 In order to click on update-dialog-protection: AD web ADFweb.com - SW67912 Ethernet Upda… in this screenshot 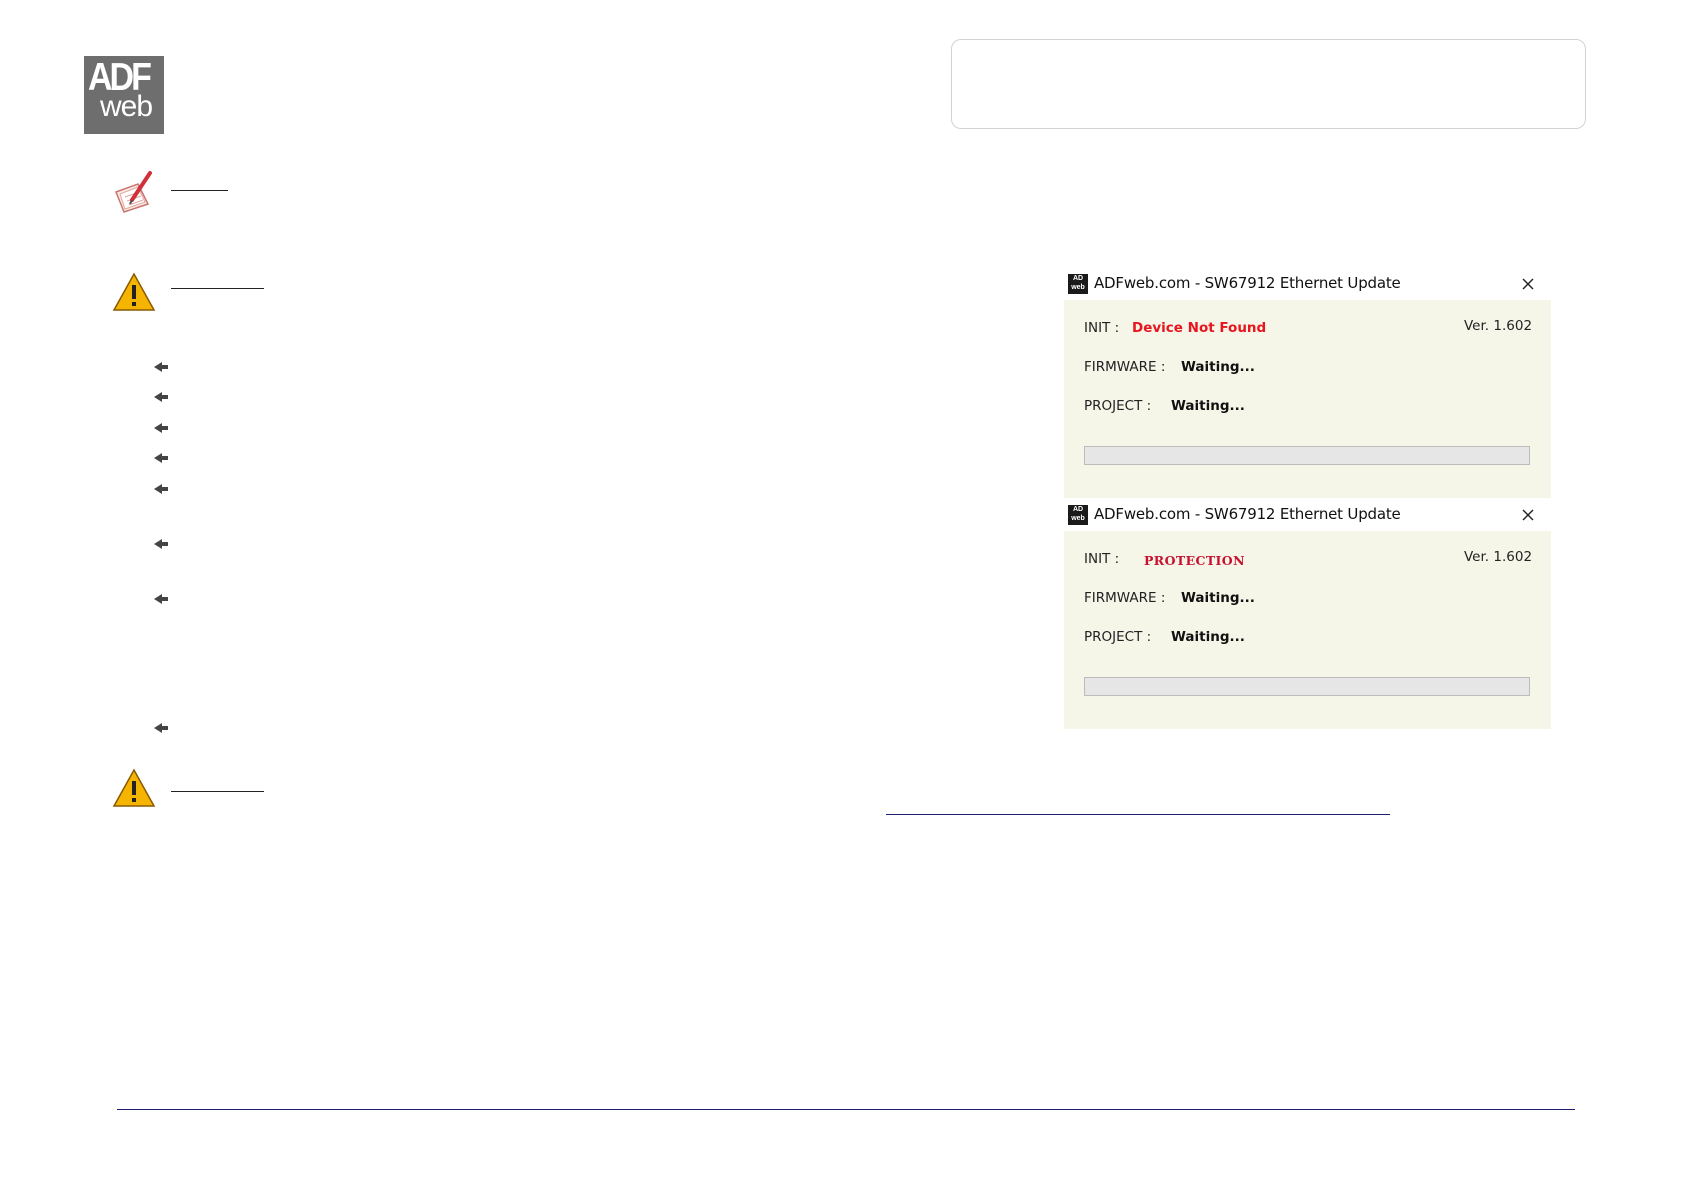, I will do `click(1307, 614)`.